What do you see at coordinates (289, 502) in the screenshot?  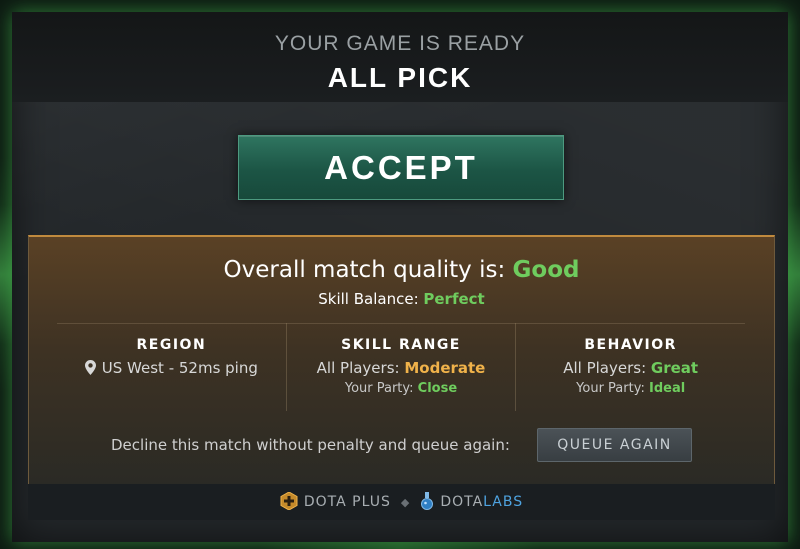 I see `dota-plus-icon` at bounding box center [289, 502].